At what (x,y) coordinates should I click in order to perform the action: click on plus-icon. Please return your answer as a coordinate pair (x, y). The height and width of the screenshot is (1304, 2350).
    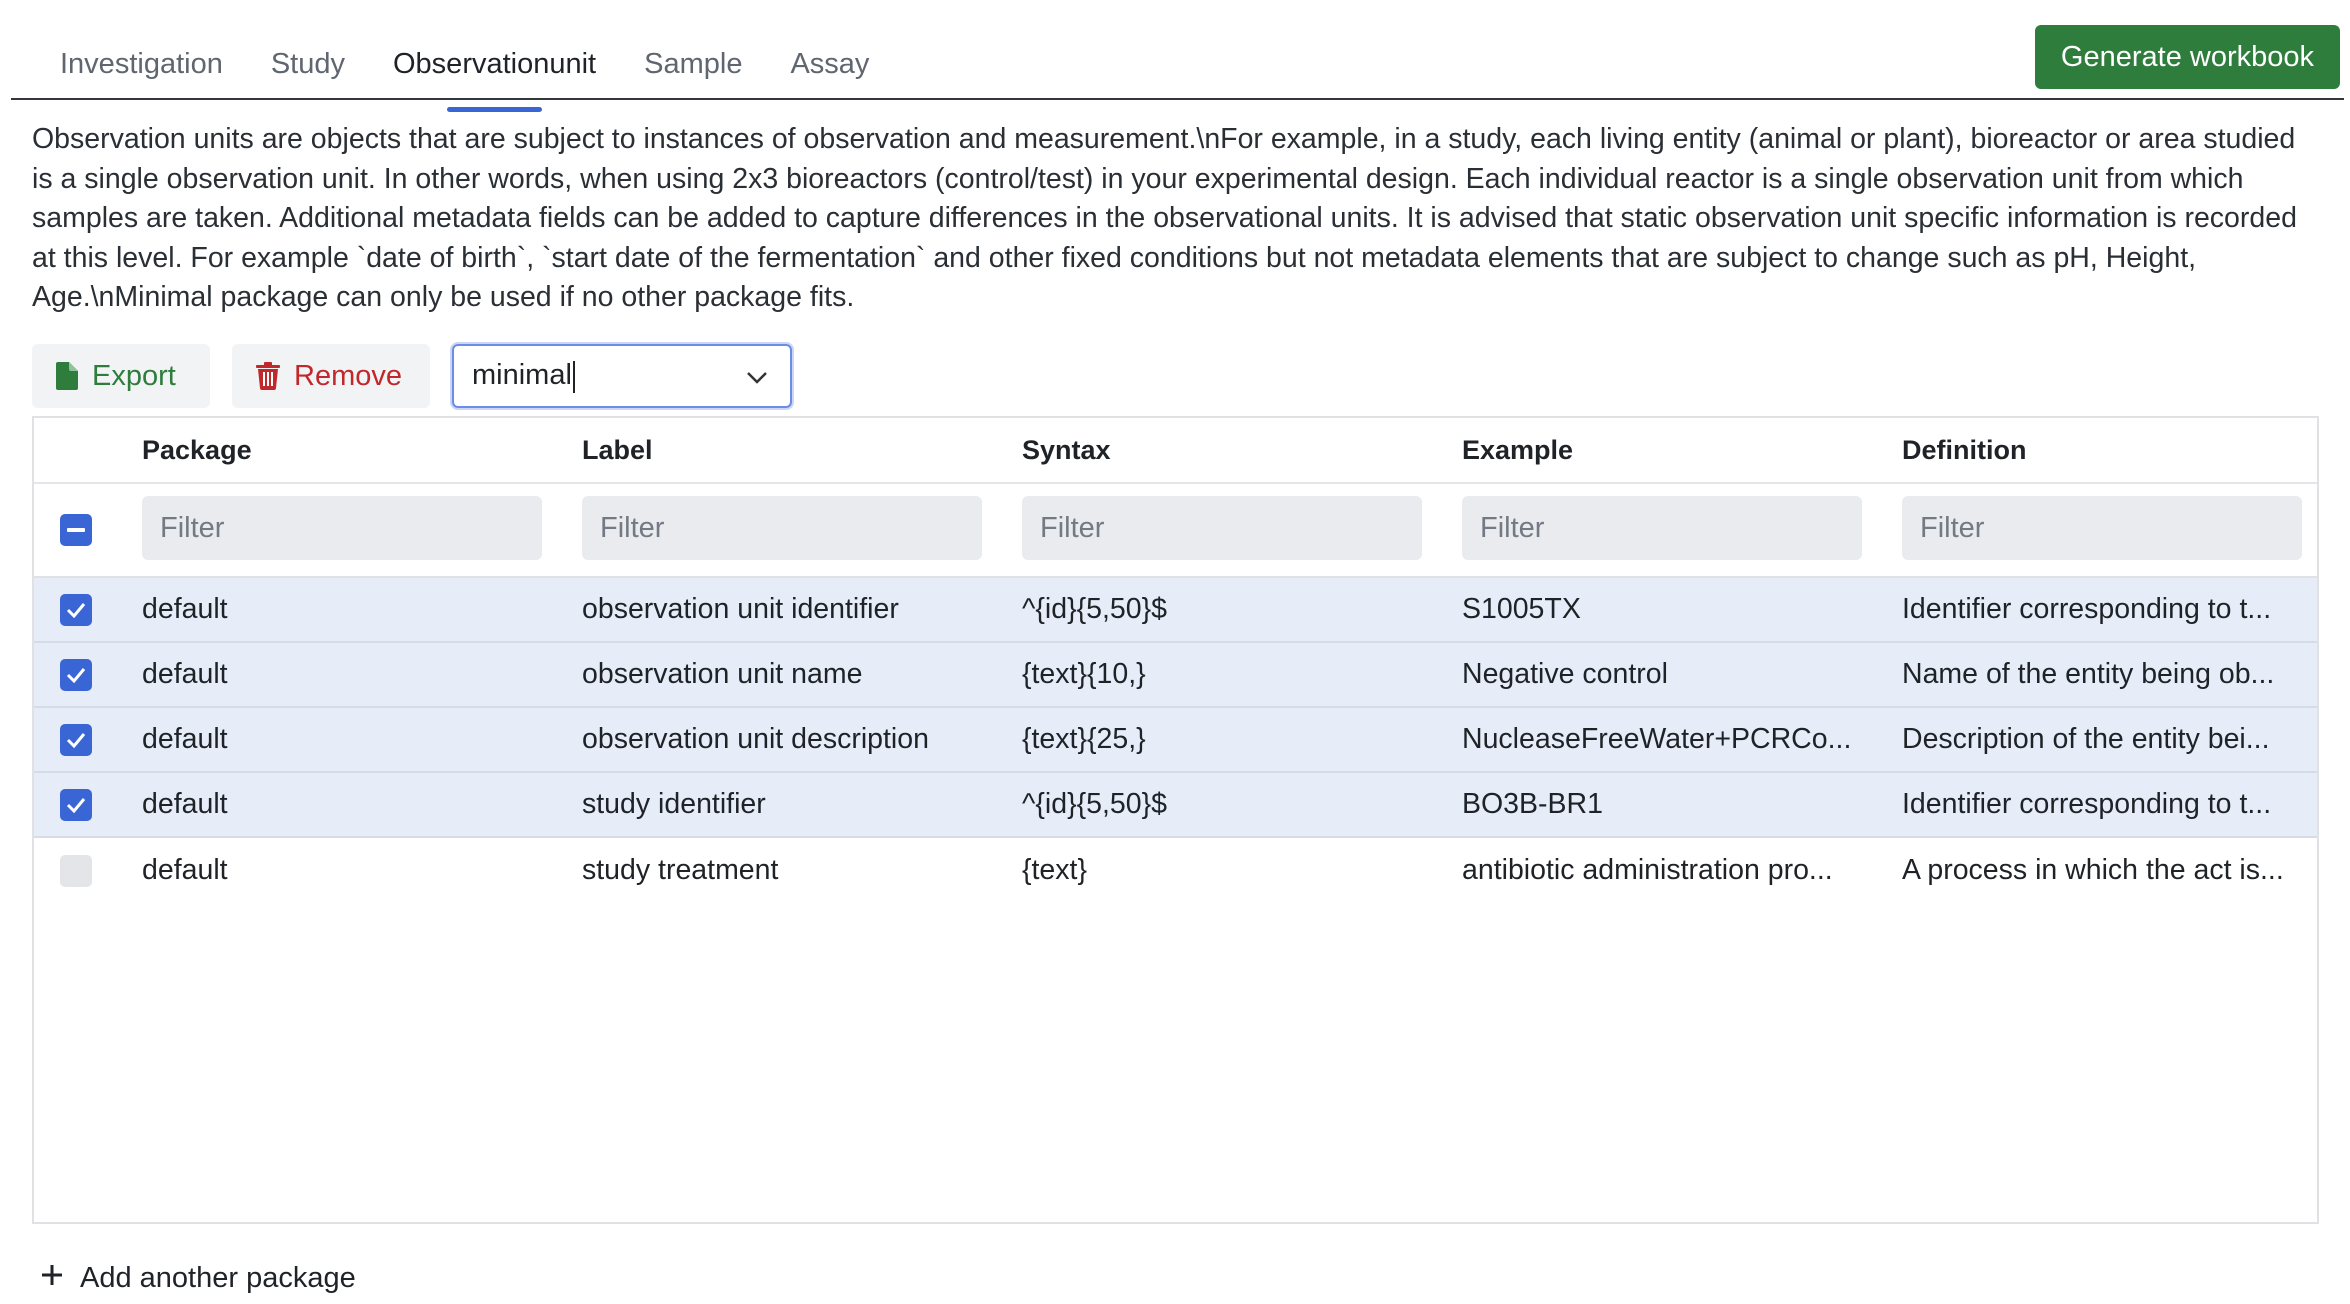
    Looking at the image, I should click on (52, 1278).